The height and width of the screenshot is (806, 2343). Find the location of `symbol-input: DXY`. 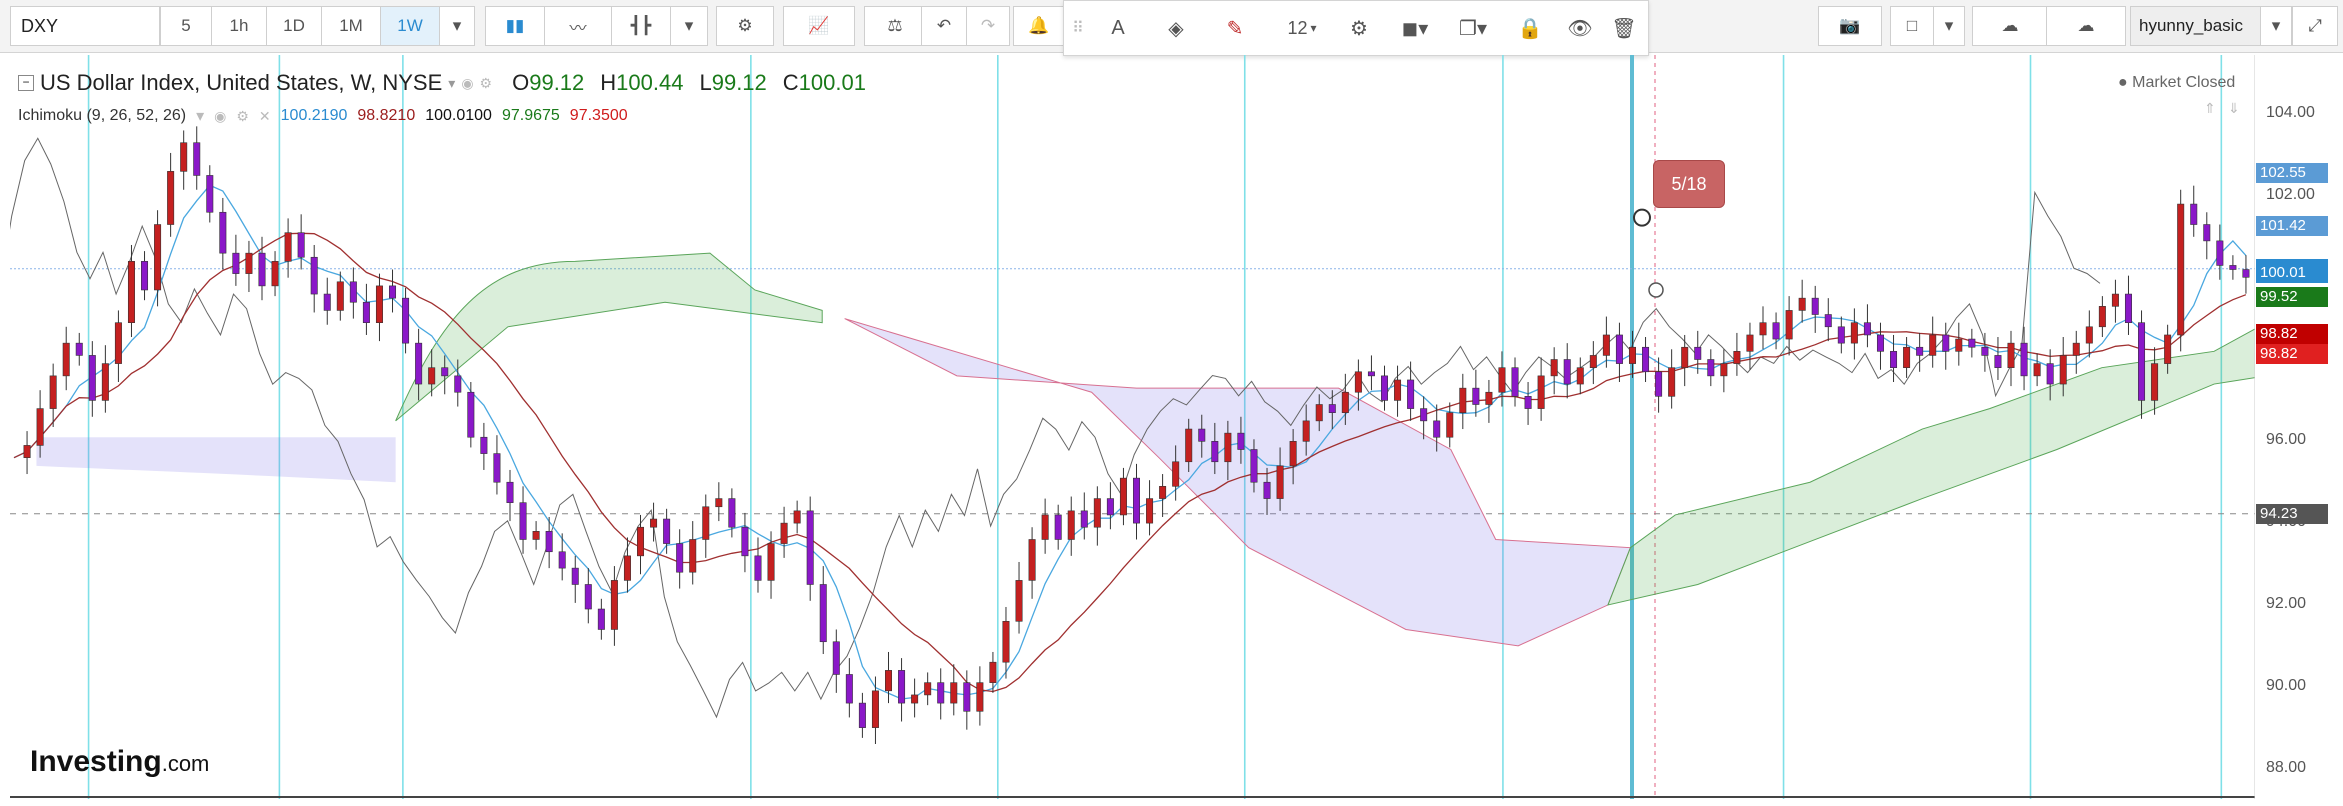

symbol-input: DXY is located at coordinates (85, 26).